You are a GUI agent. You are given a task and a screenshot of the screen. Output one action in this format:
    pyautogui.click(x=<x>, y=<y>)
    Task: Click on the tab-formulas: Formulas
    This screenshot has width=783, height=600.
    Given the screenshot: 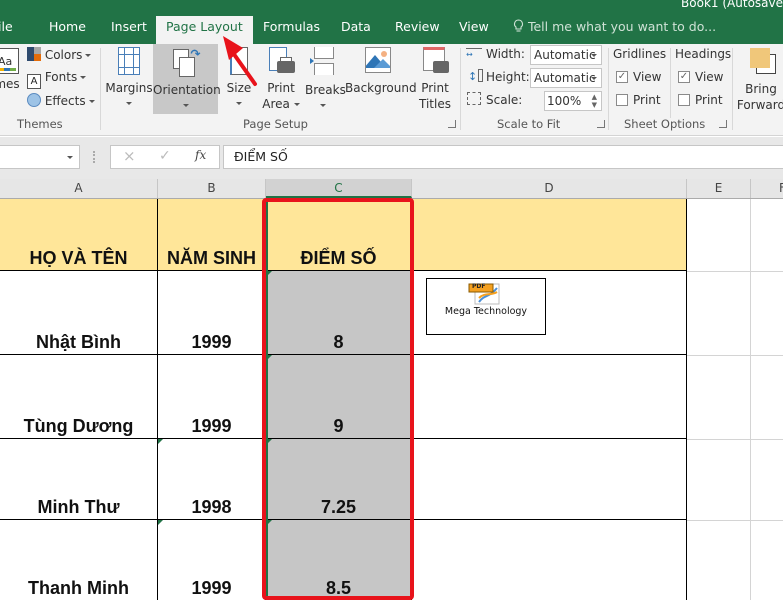 What is the action you would take?
    pyautogui.click(x=291, y=29)
    